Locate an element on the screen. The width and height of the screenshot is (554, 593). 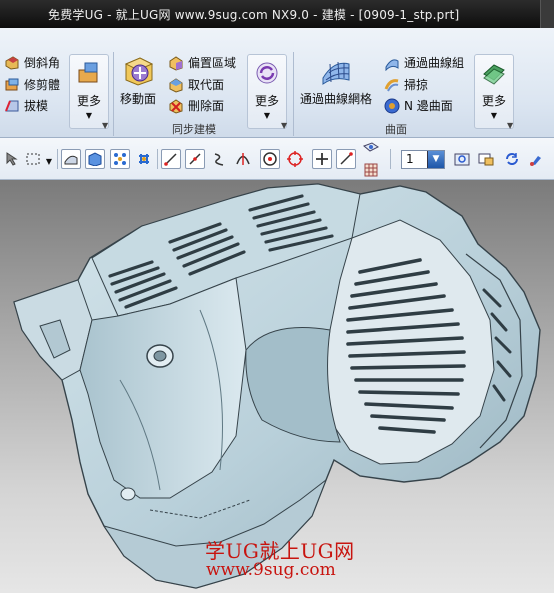
chamfer-button: 倒斜角 is located at coordinates (32, 62).